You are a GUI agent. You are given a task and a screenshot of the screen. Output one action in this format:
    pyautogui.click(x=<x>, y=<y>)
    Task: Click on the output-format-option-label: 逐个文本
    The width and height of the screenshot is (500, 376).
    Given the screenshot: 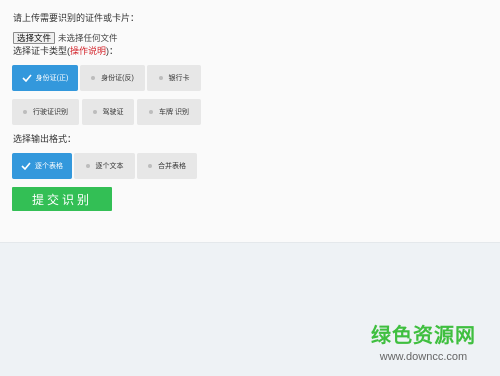 What is the action you would take?
    pyautogui.click(x=109, y=166)
    